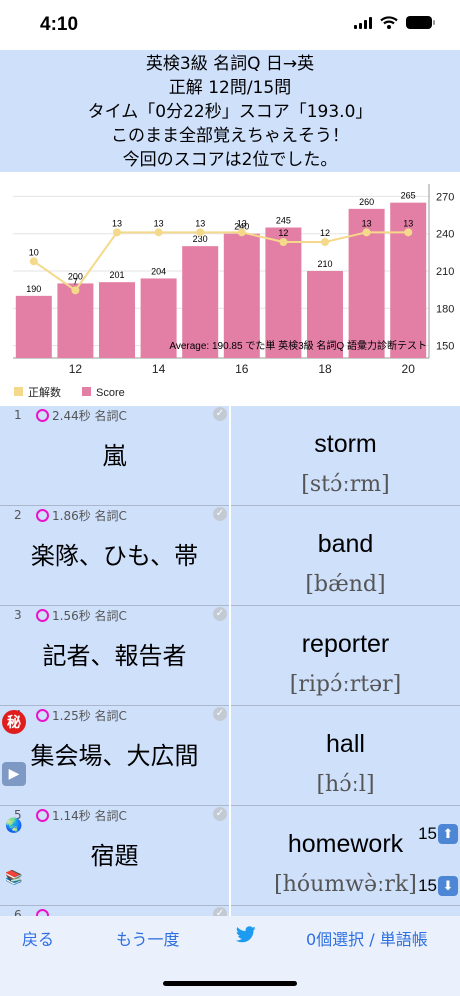 The height and width of the screenshot is (996, 460). Describe the element at coordinates (345, 584) in the screenshot. I see `pronunciation: [bǽnd]` at that location.